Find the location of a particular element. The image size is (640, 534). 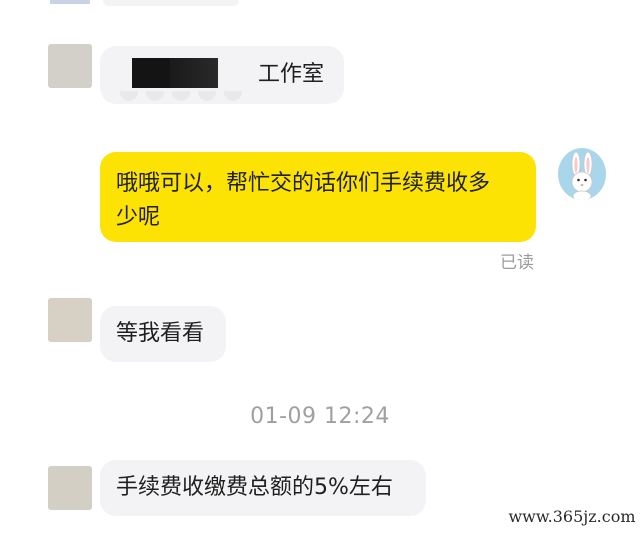

message-bubble-left: 手续费收缴费总额的5%左右 is located at coordinates (263, 488).